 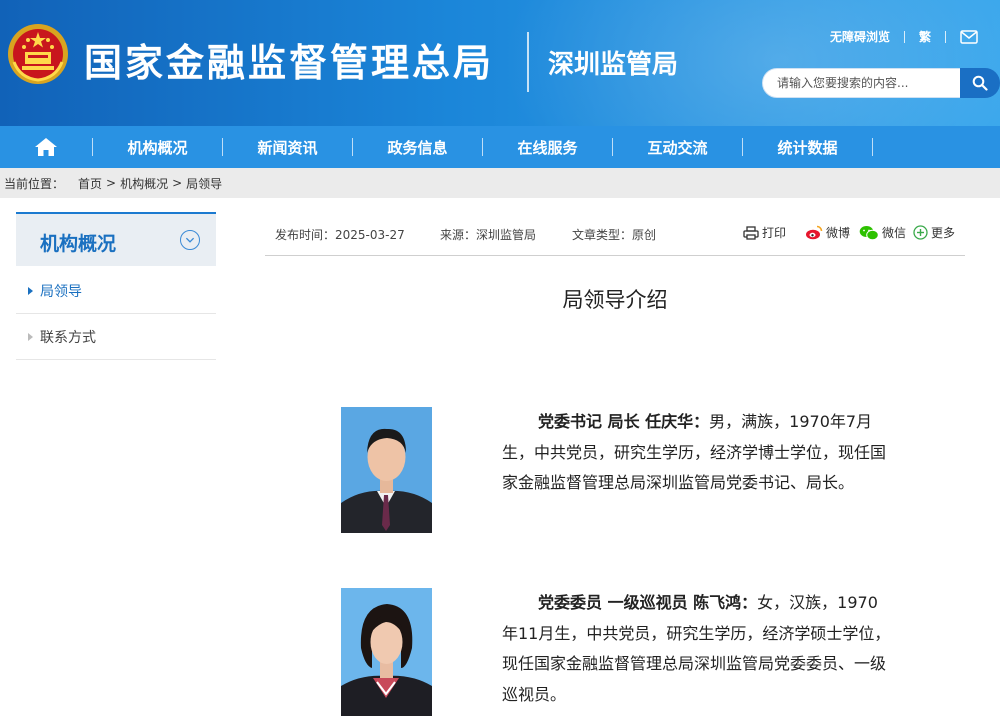 What do you see at coordinates (838, 233) in the screenshot?
I see `weibo-label: 微博` at bounding box center [838, 233].